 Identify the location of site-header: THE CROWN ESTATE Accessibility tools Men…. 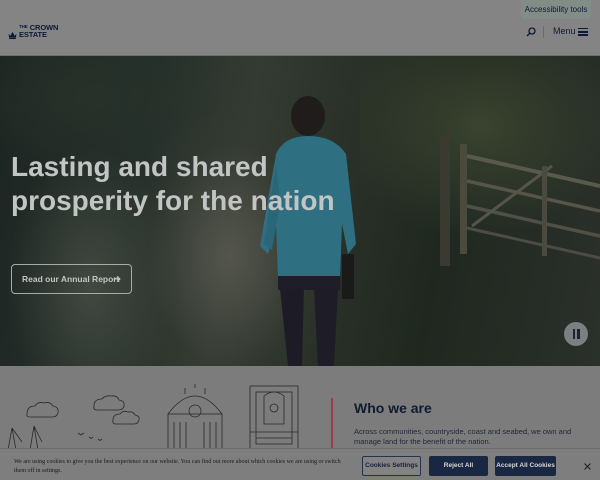
(300, 28).